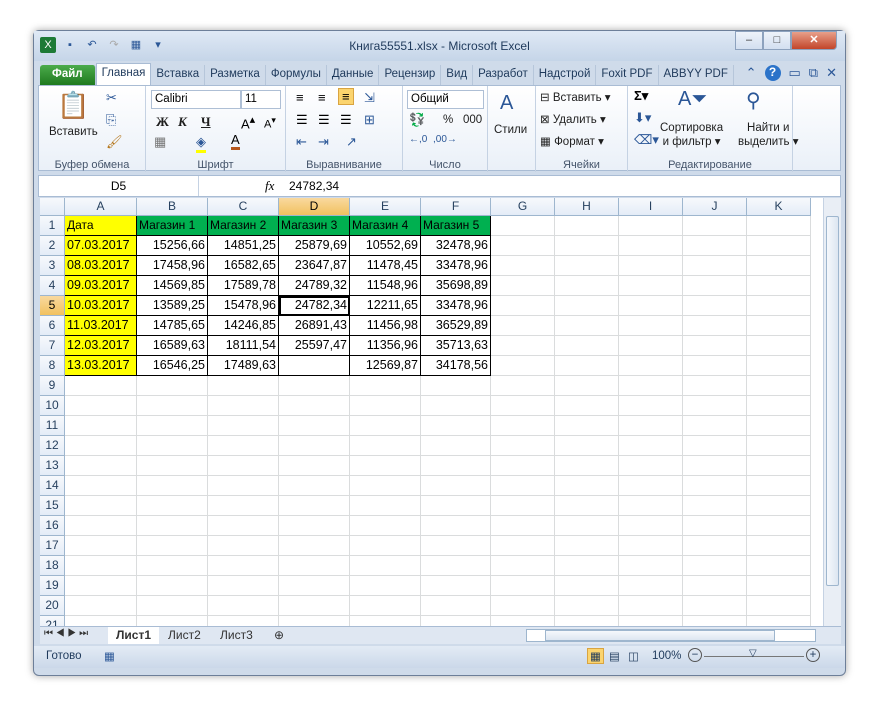 This screenshot has height=705, width=879. Describe the element at coordinates (457, 75) in the screenshot. I see `tab-7: Вид` at that location.